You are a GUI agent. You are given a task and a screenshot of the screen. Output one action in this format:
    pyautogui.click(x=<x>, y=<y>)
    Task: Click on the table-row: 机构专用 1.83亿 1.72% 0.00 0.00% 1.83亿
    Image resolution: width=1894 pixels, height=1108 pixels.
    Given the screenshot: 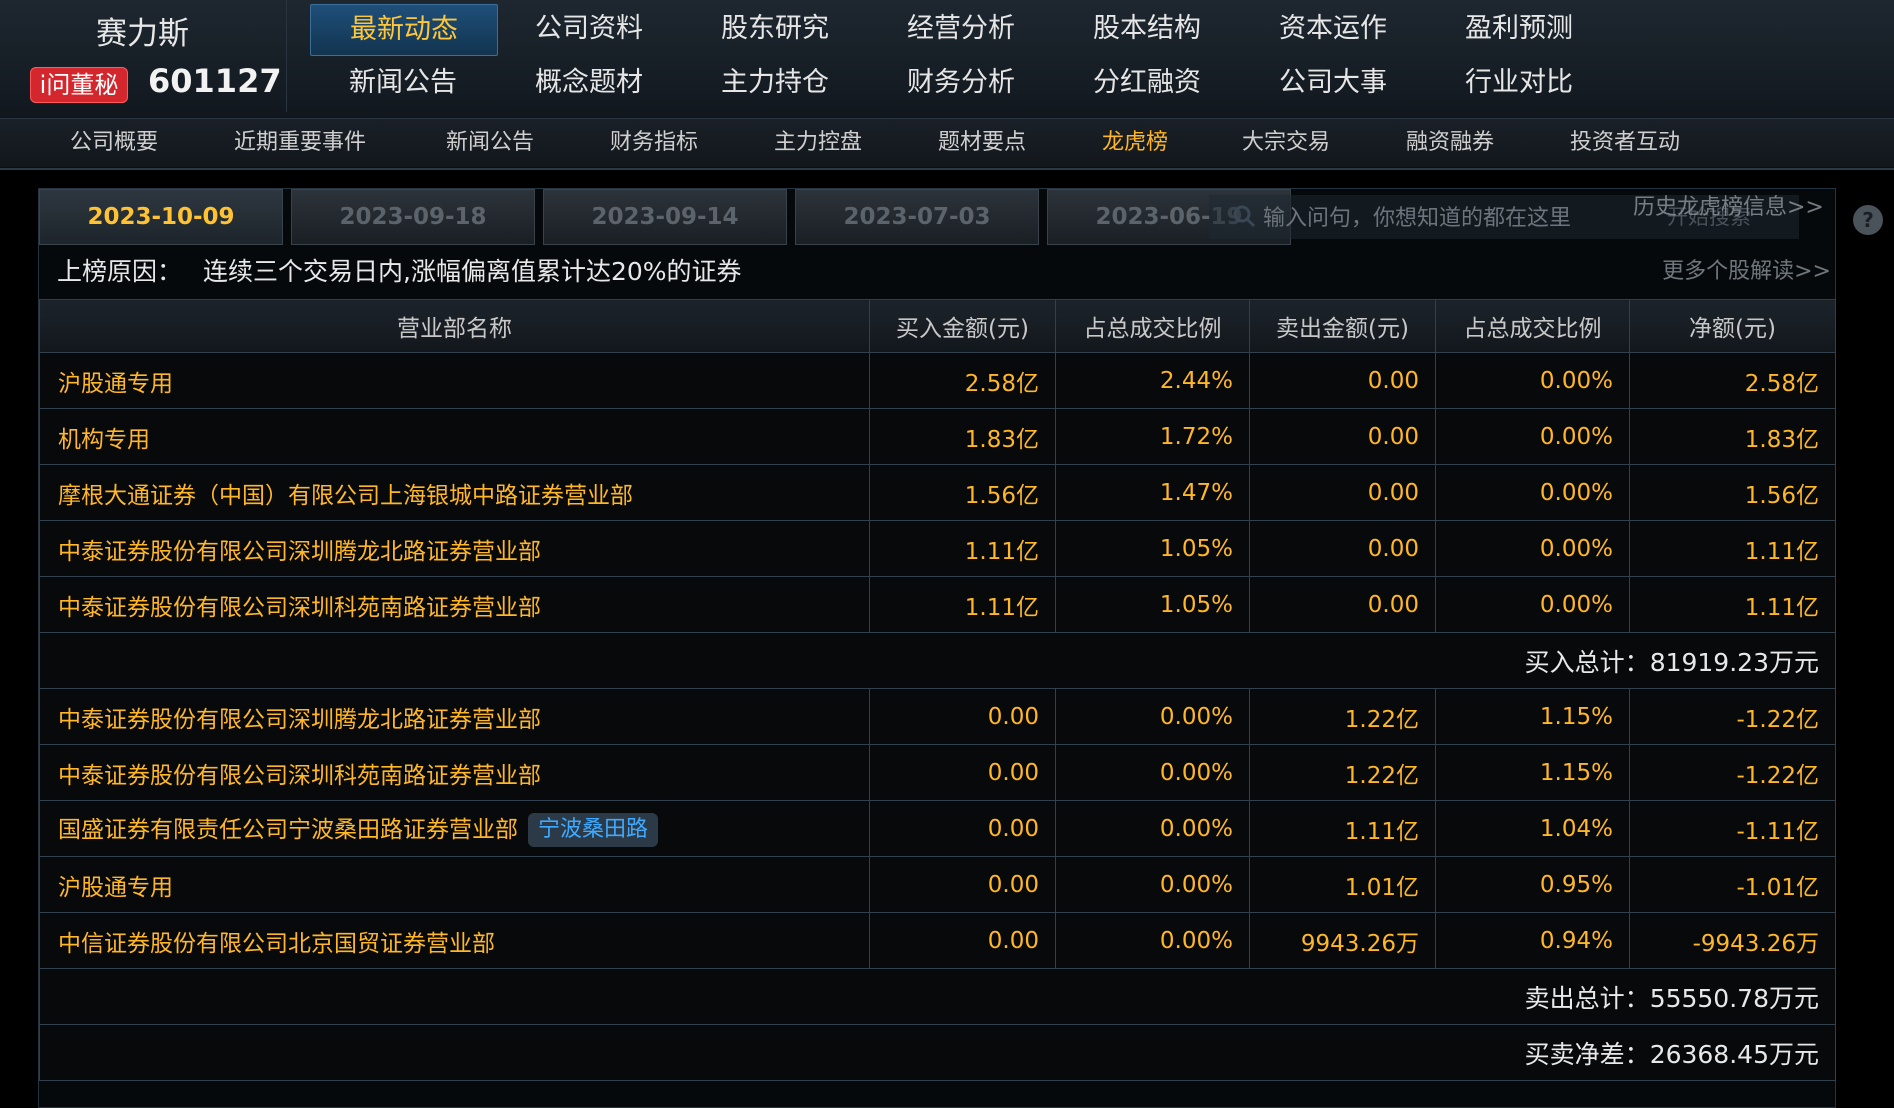 What is the action you would take?
    pyautogui.click(x=937, y=436)
    